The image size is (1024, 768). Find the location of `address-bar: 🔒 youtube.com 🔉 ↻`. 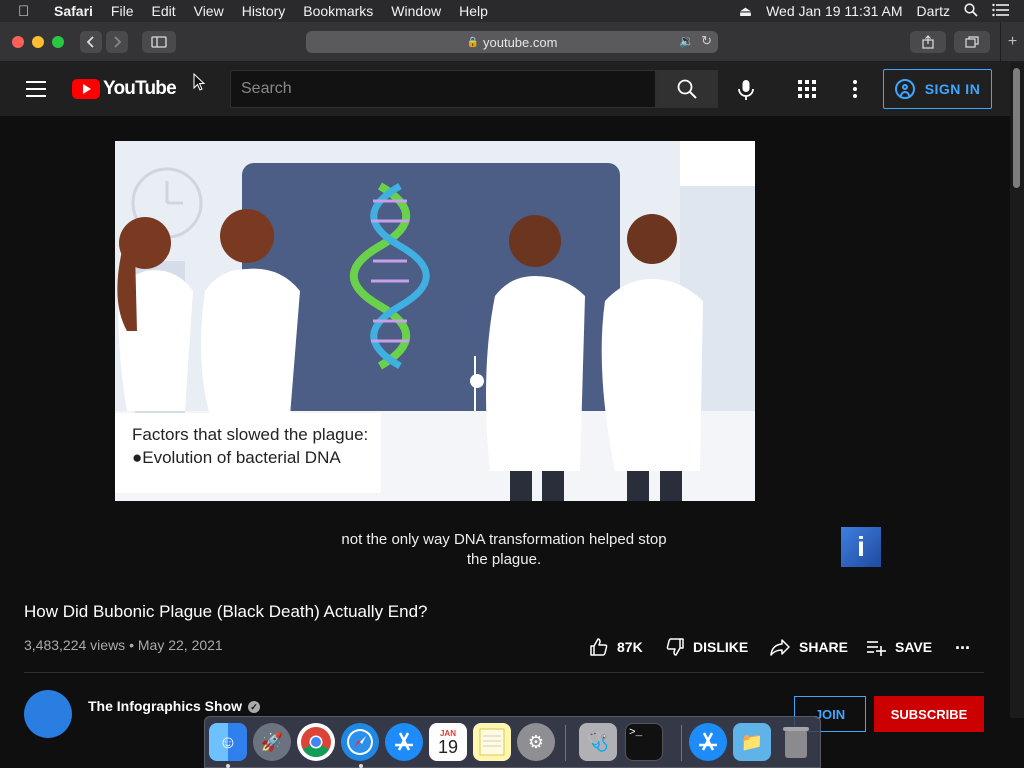

address-bar: 🔒 youtube.com 🔉 ↻ is located at coordinates (512, 42).